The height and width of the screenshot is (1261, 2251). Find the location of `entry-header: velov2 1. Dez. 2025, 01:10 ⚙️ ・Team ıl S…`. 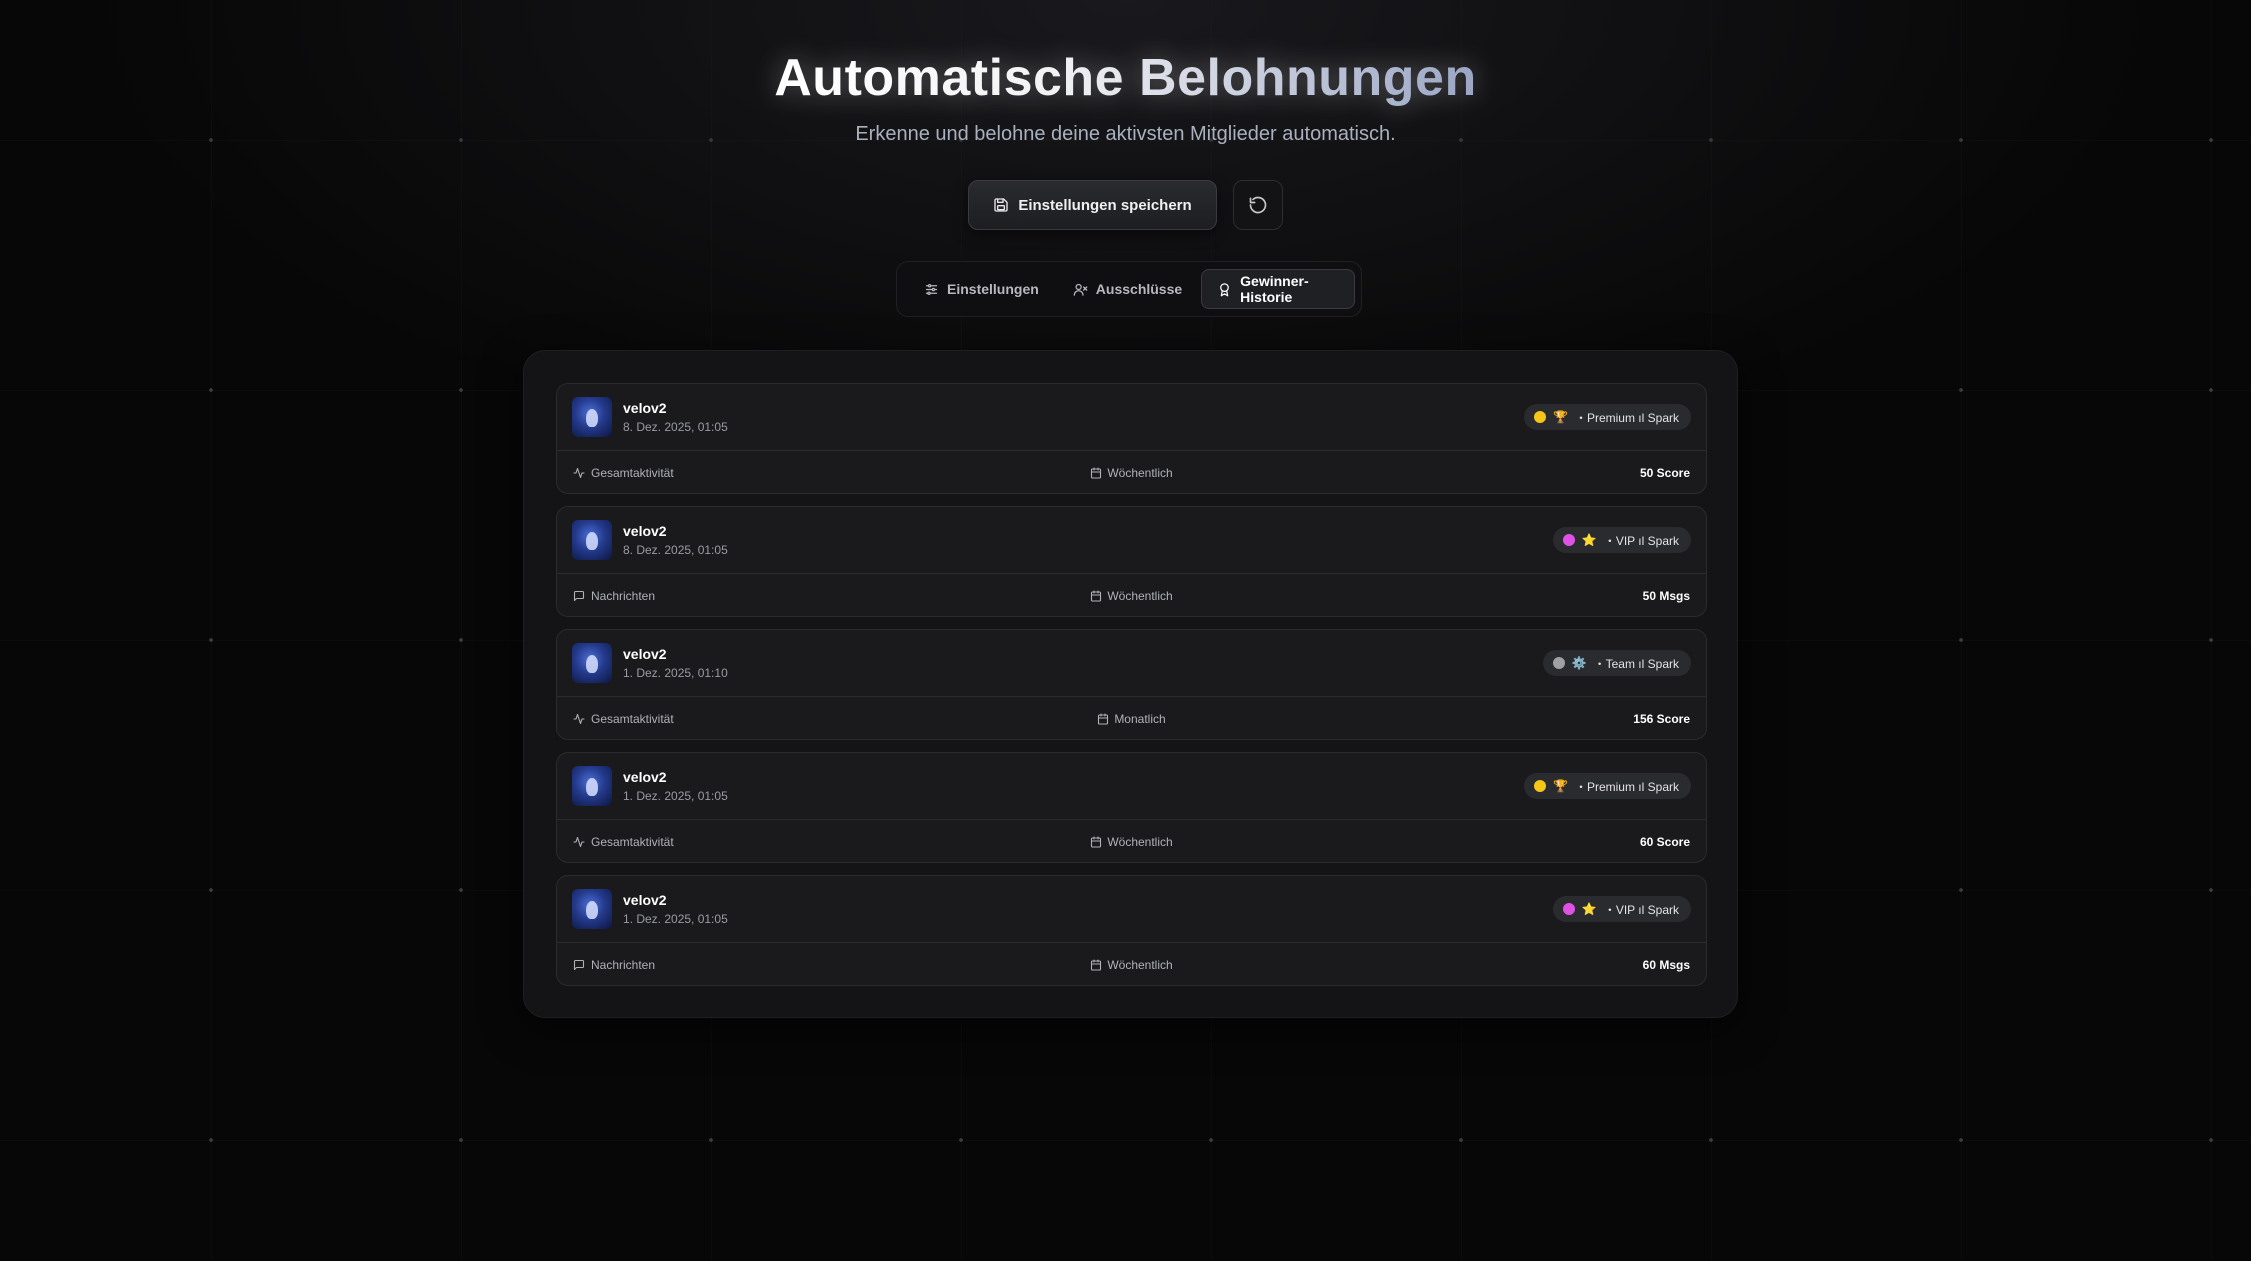

entry-header: velov2 1. Dez. 2025, 01:10 ⚙️ ・Team ıl S… is located at coordinates (1131, 663).